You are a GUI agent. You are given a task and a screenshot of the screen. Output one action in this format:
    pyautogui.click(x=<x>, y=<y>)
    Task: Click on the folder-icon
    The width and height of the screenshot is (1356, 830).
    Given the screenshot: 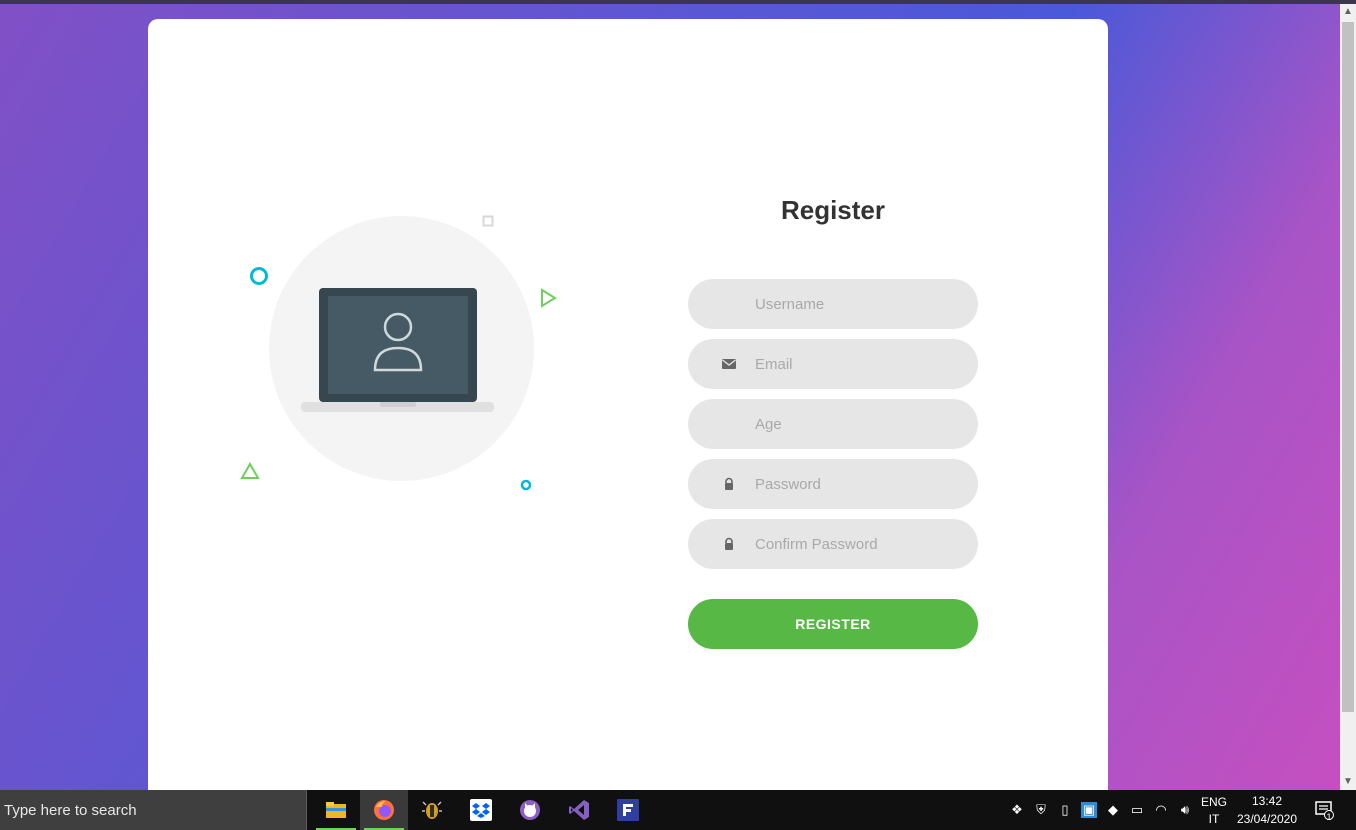 What is the action you would take?
    pyautogui.click(x=336, y=810)
    